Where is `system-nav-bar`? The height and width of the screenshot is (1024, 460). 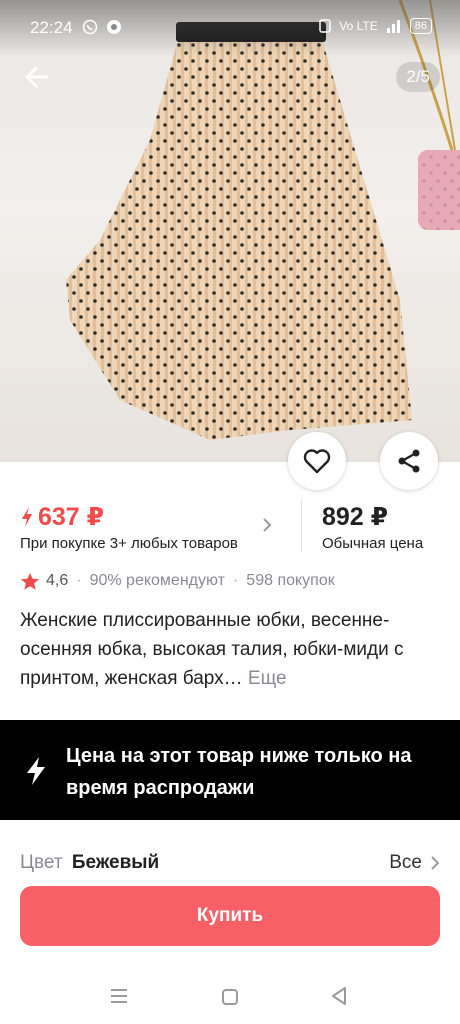 system-nav-bar is located at coordinates (230, 995).